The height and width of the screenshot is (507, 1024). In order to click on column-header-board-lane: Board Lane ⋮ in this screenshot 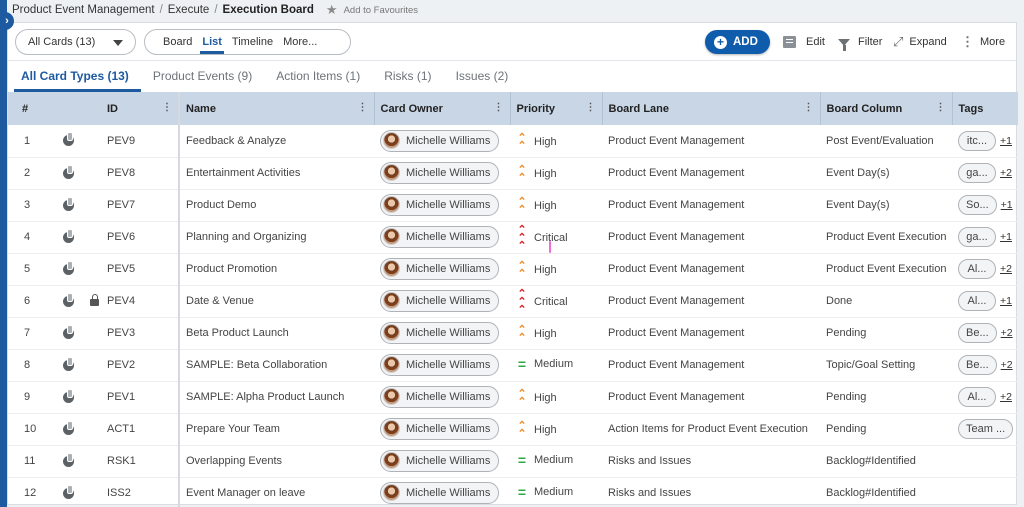, I will do `click(711, 108)`.